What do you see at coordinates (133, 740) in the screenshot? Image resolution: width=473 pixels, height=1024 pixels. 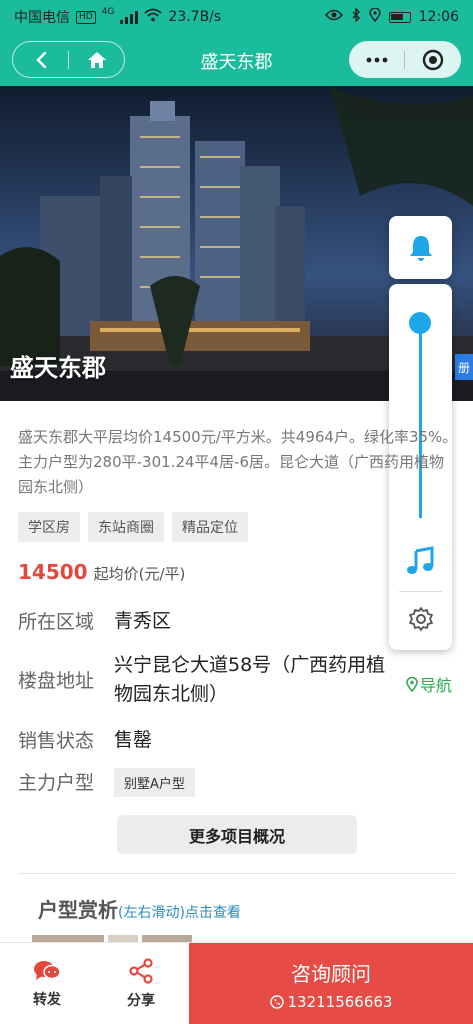 I see `status-value: 售罄` at bounding box center [133, 740].